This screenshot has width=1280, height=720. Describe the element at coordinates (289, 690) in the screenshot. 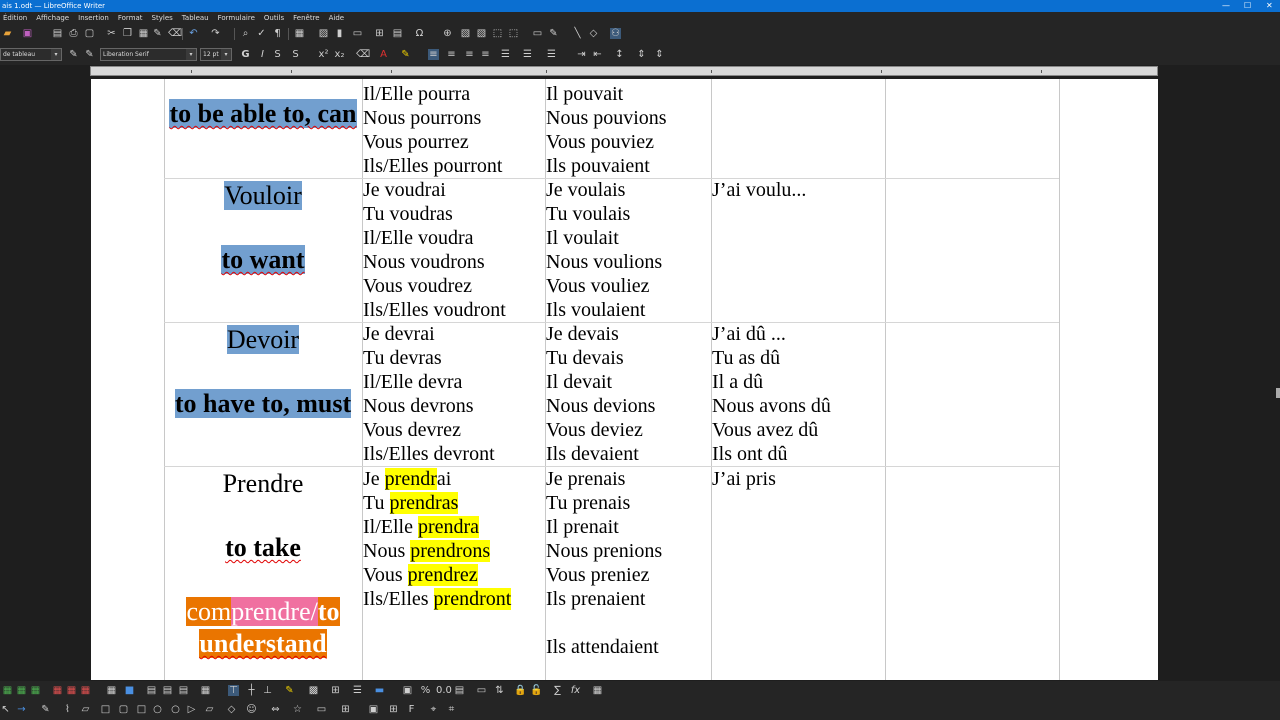

I see `table-cell-bg-icon: ✎` at that location.